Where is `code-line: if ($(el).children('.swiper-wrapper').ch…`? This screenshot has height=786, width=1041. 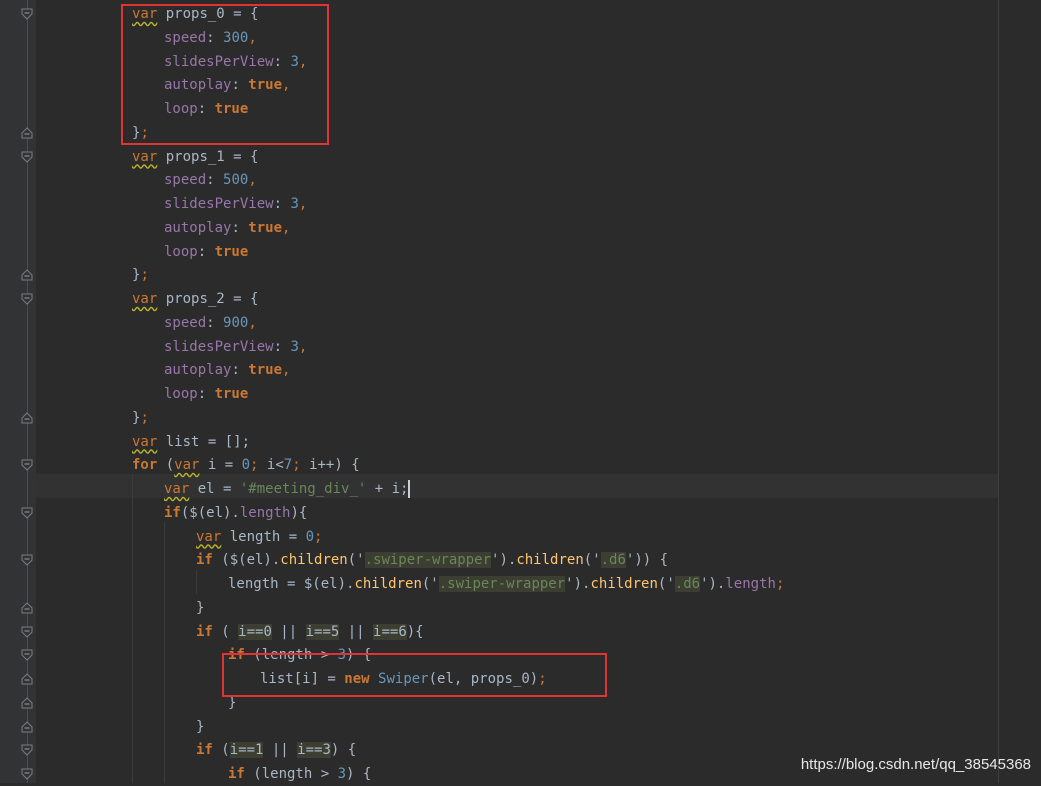 code-line: if ($(el).children('.swiper-wrapper').ch… is located at coordinates (432, 560).